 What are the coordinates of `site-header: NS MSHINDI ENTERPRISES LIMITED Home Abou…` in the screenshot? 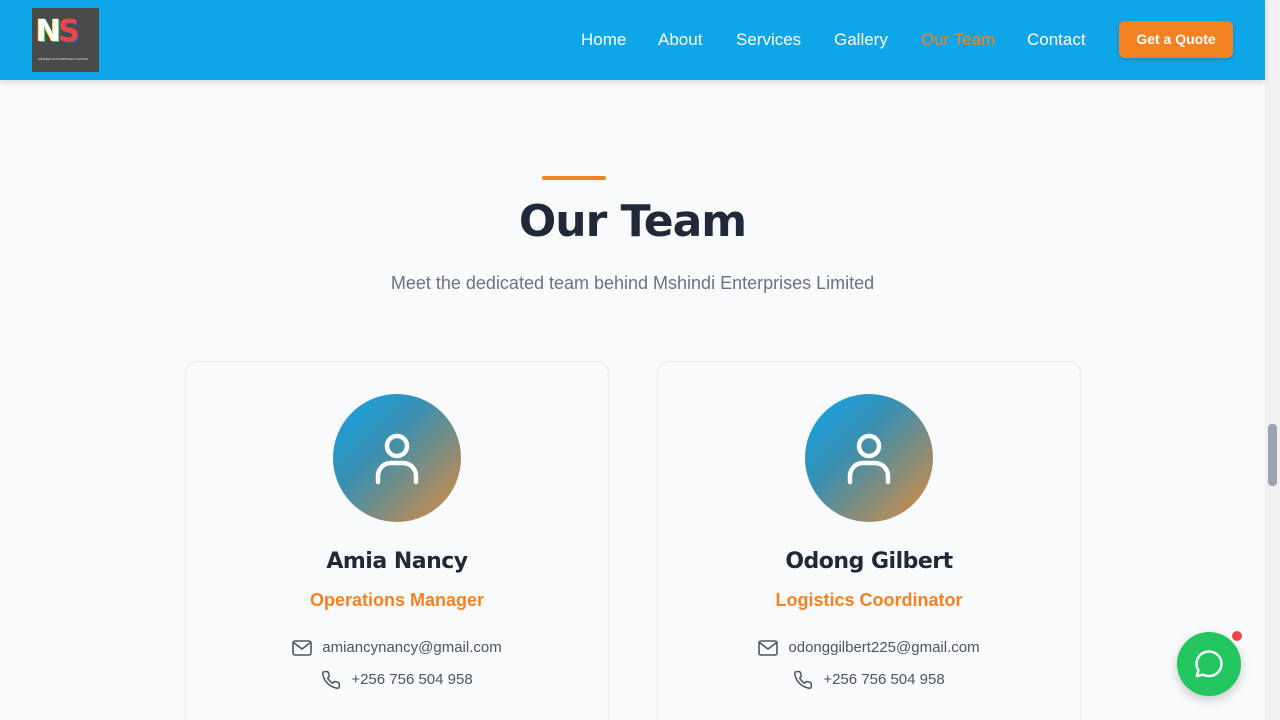 It's located at (632, 40).